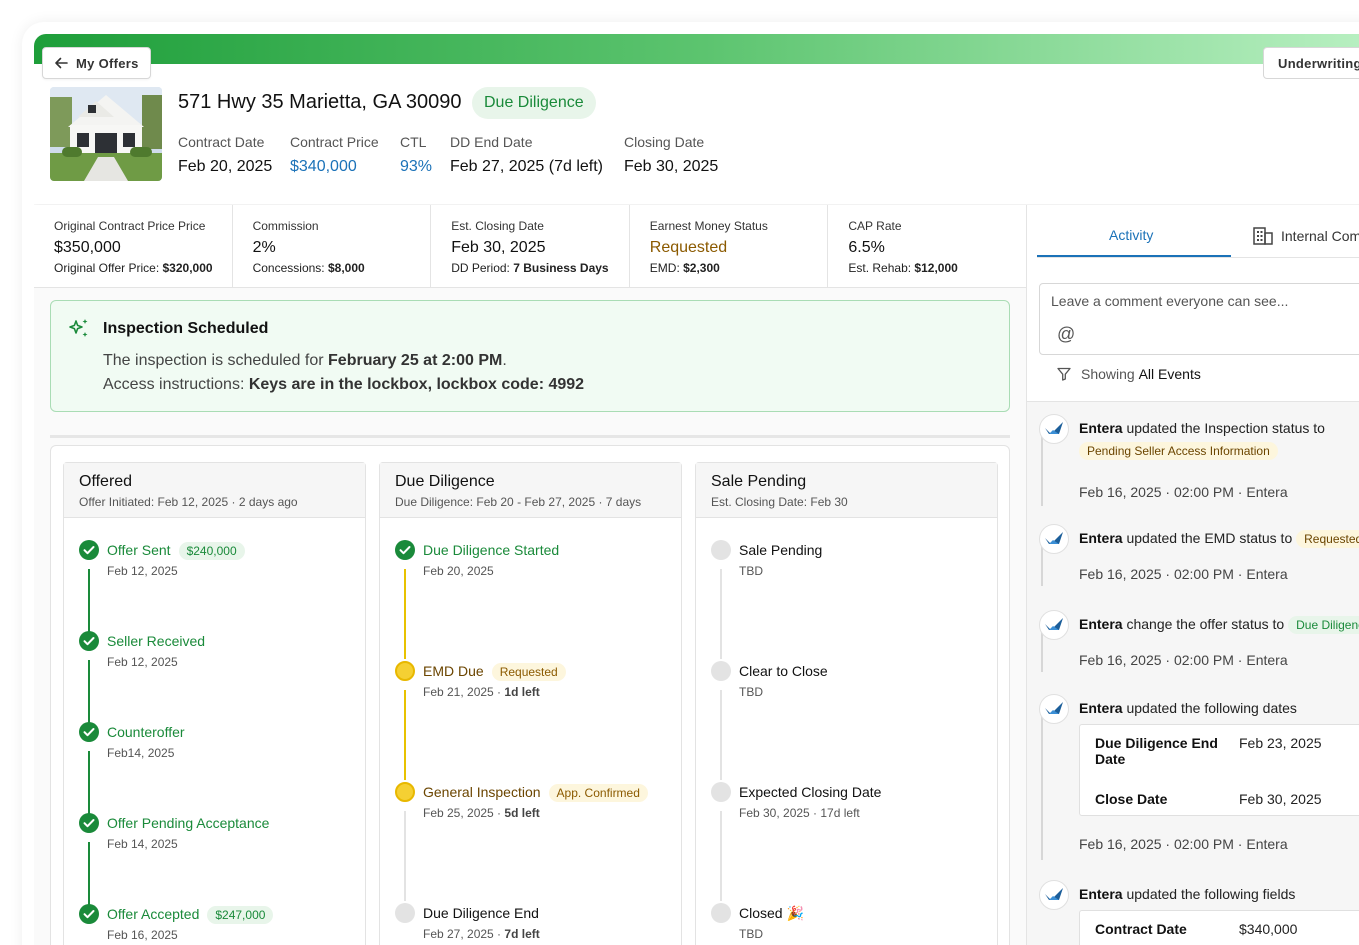 The width and height of the screenshot is (1359, 945). I want to click on event-pill-wrap: Pending Seller Access Information, so click(1178, 451).